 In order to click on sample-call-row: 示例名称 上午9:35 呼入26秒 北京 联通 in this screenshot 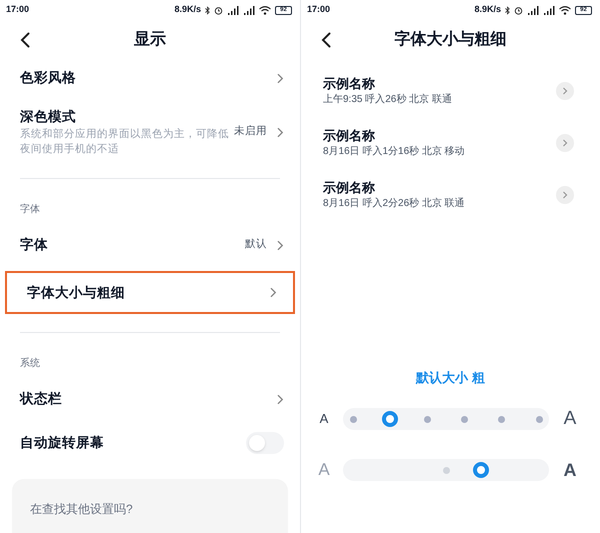, I will do `click(450, 91)`.